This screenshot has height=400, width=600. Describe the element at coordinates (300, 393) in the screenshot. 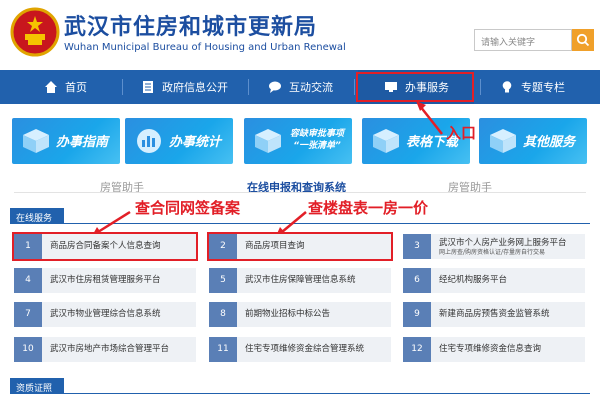

I see `section-divider` at that location.